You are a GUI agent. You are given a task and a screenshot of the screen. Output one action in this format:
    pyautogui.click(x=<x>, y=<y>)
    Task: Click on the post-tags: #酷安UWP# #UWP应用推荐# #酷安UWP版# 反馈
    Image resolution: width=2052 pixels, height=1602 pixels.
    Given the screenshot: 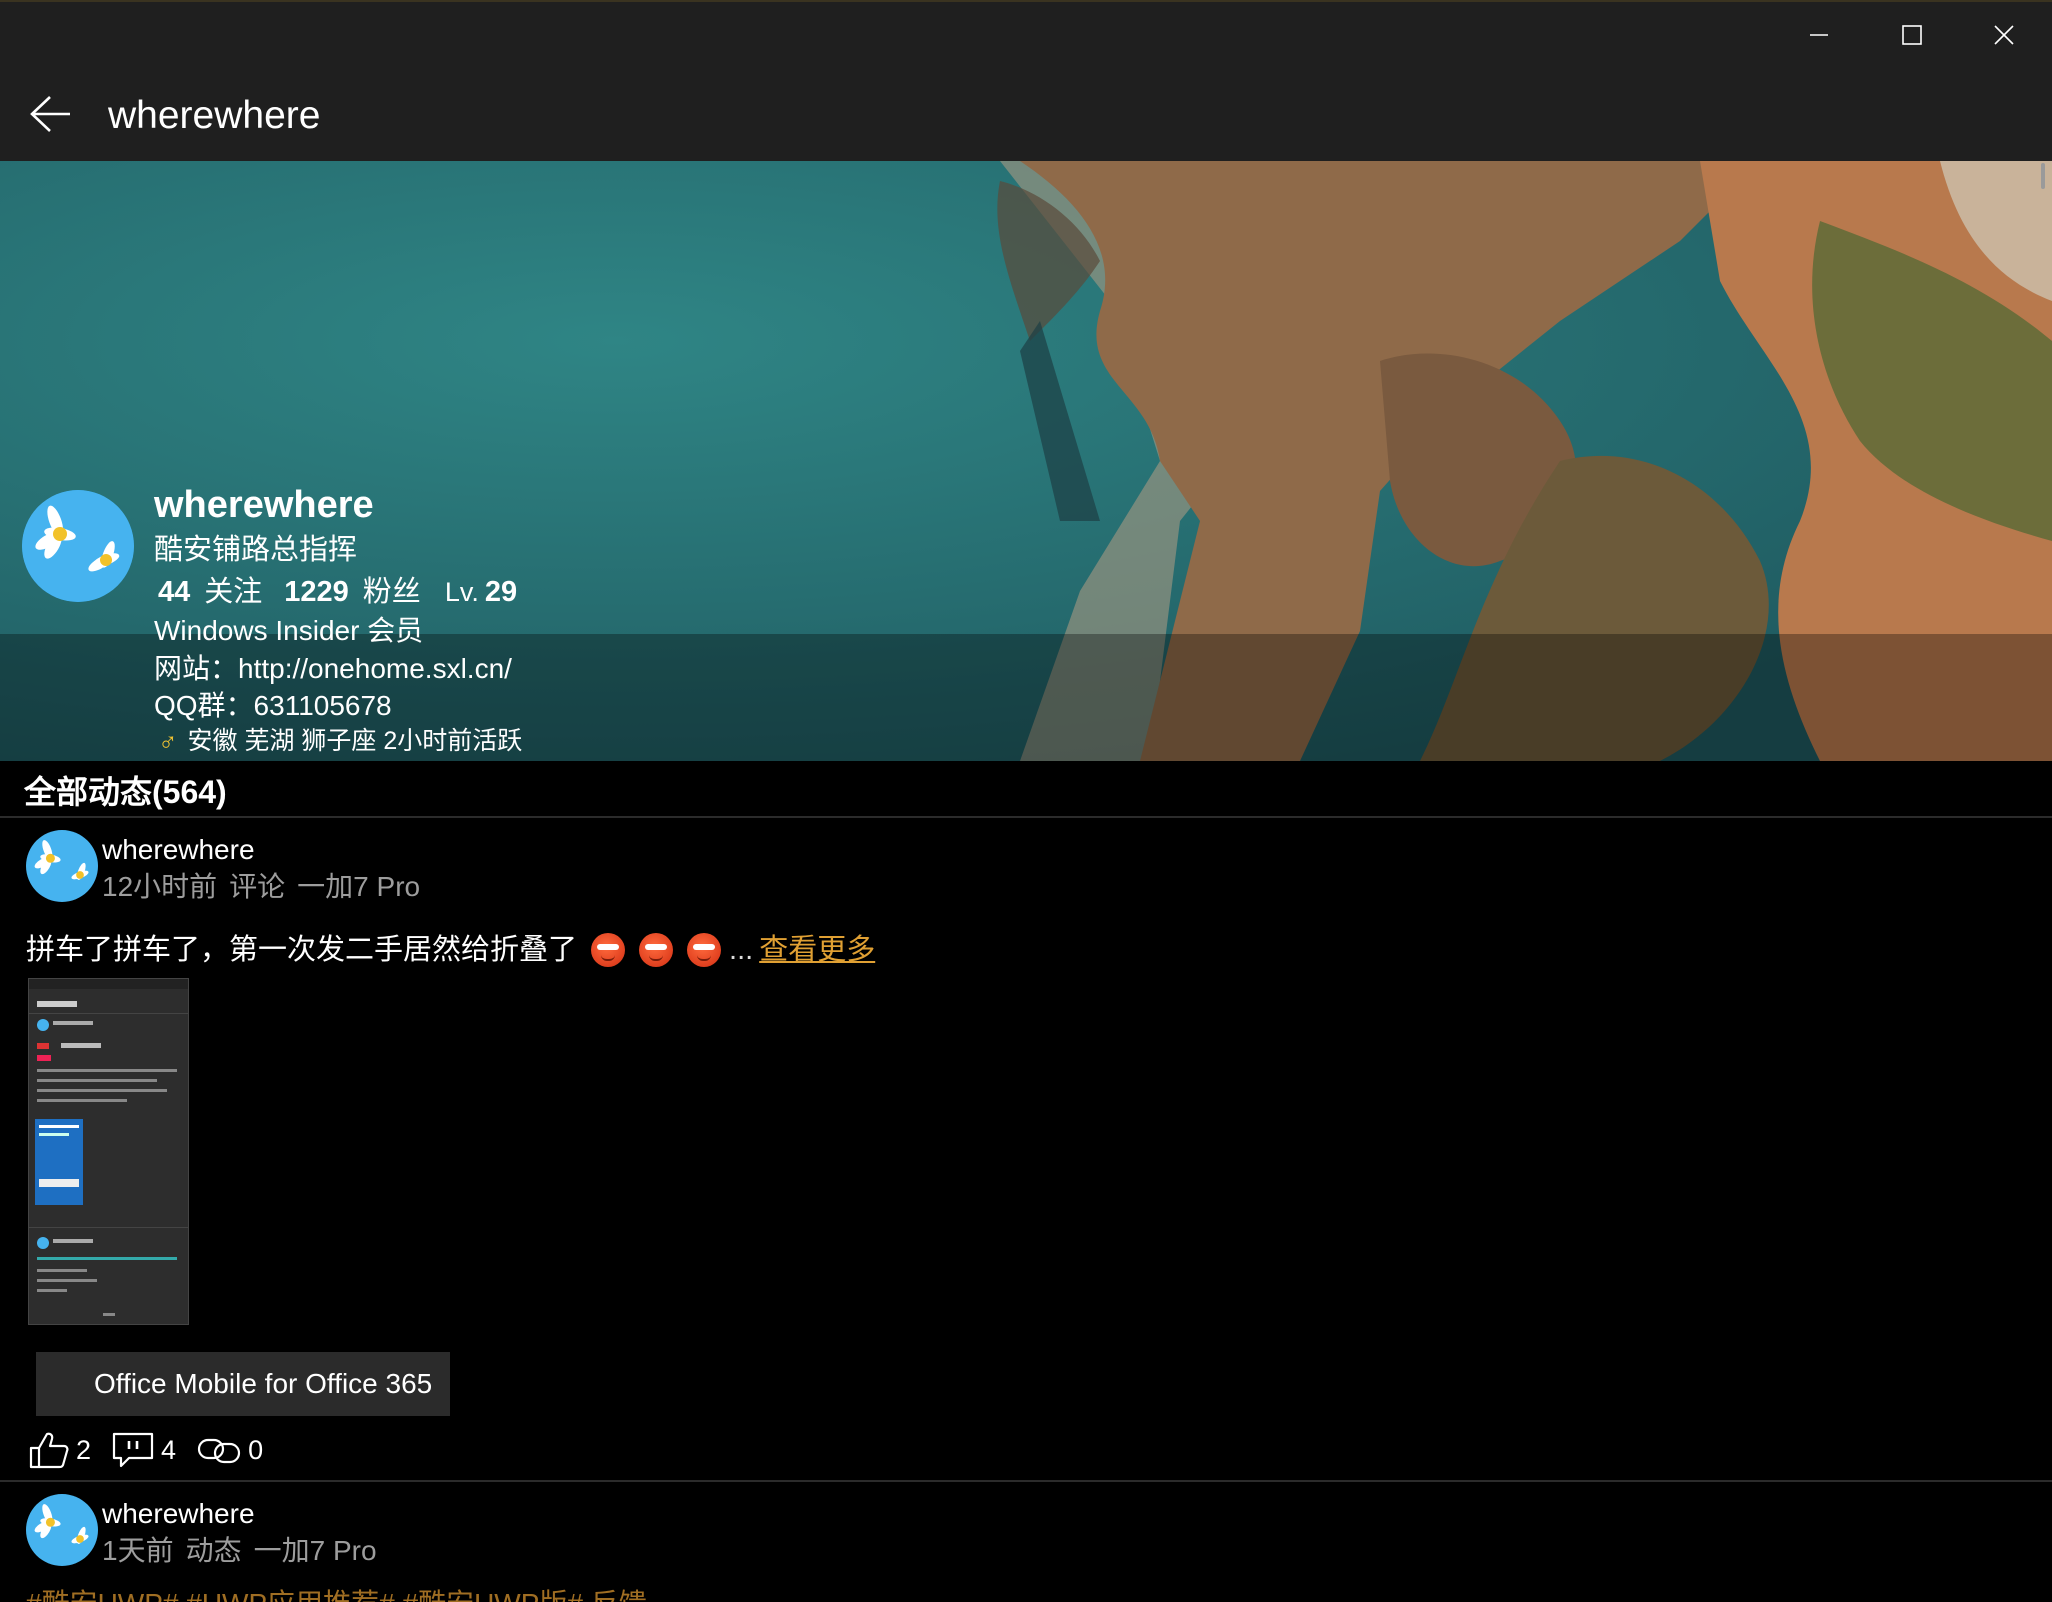 What is the action you would take?
    pyautogui.click(x=336, y=1594)
    